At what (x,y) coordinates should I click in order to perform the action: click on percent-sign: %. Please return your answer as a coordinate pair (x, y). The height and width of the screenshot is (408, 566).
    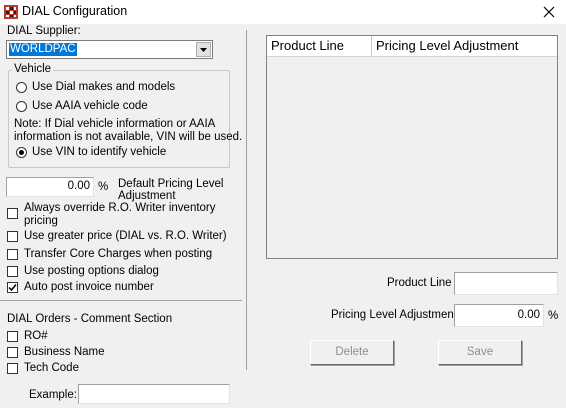
    Looking at the image, I should click on (103, 187).